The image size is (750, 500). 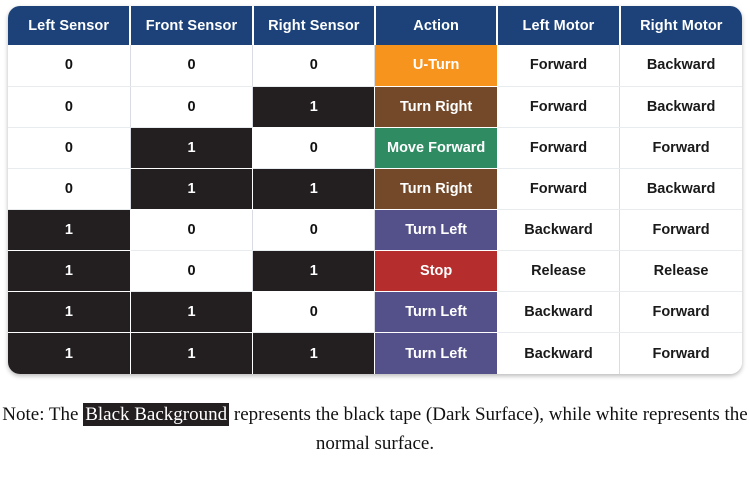 I want to click on table-row: 0 0 0 U-Turn Forward Backward, so click(x=375, y=66).